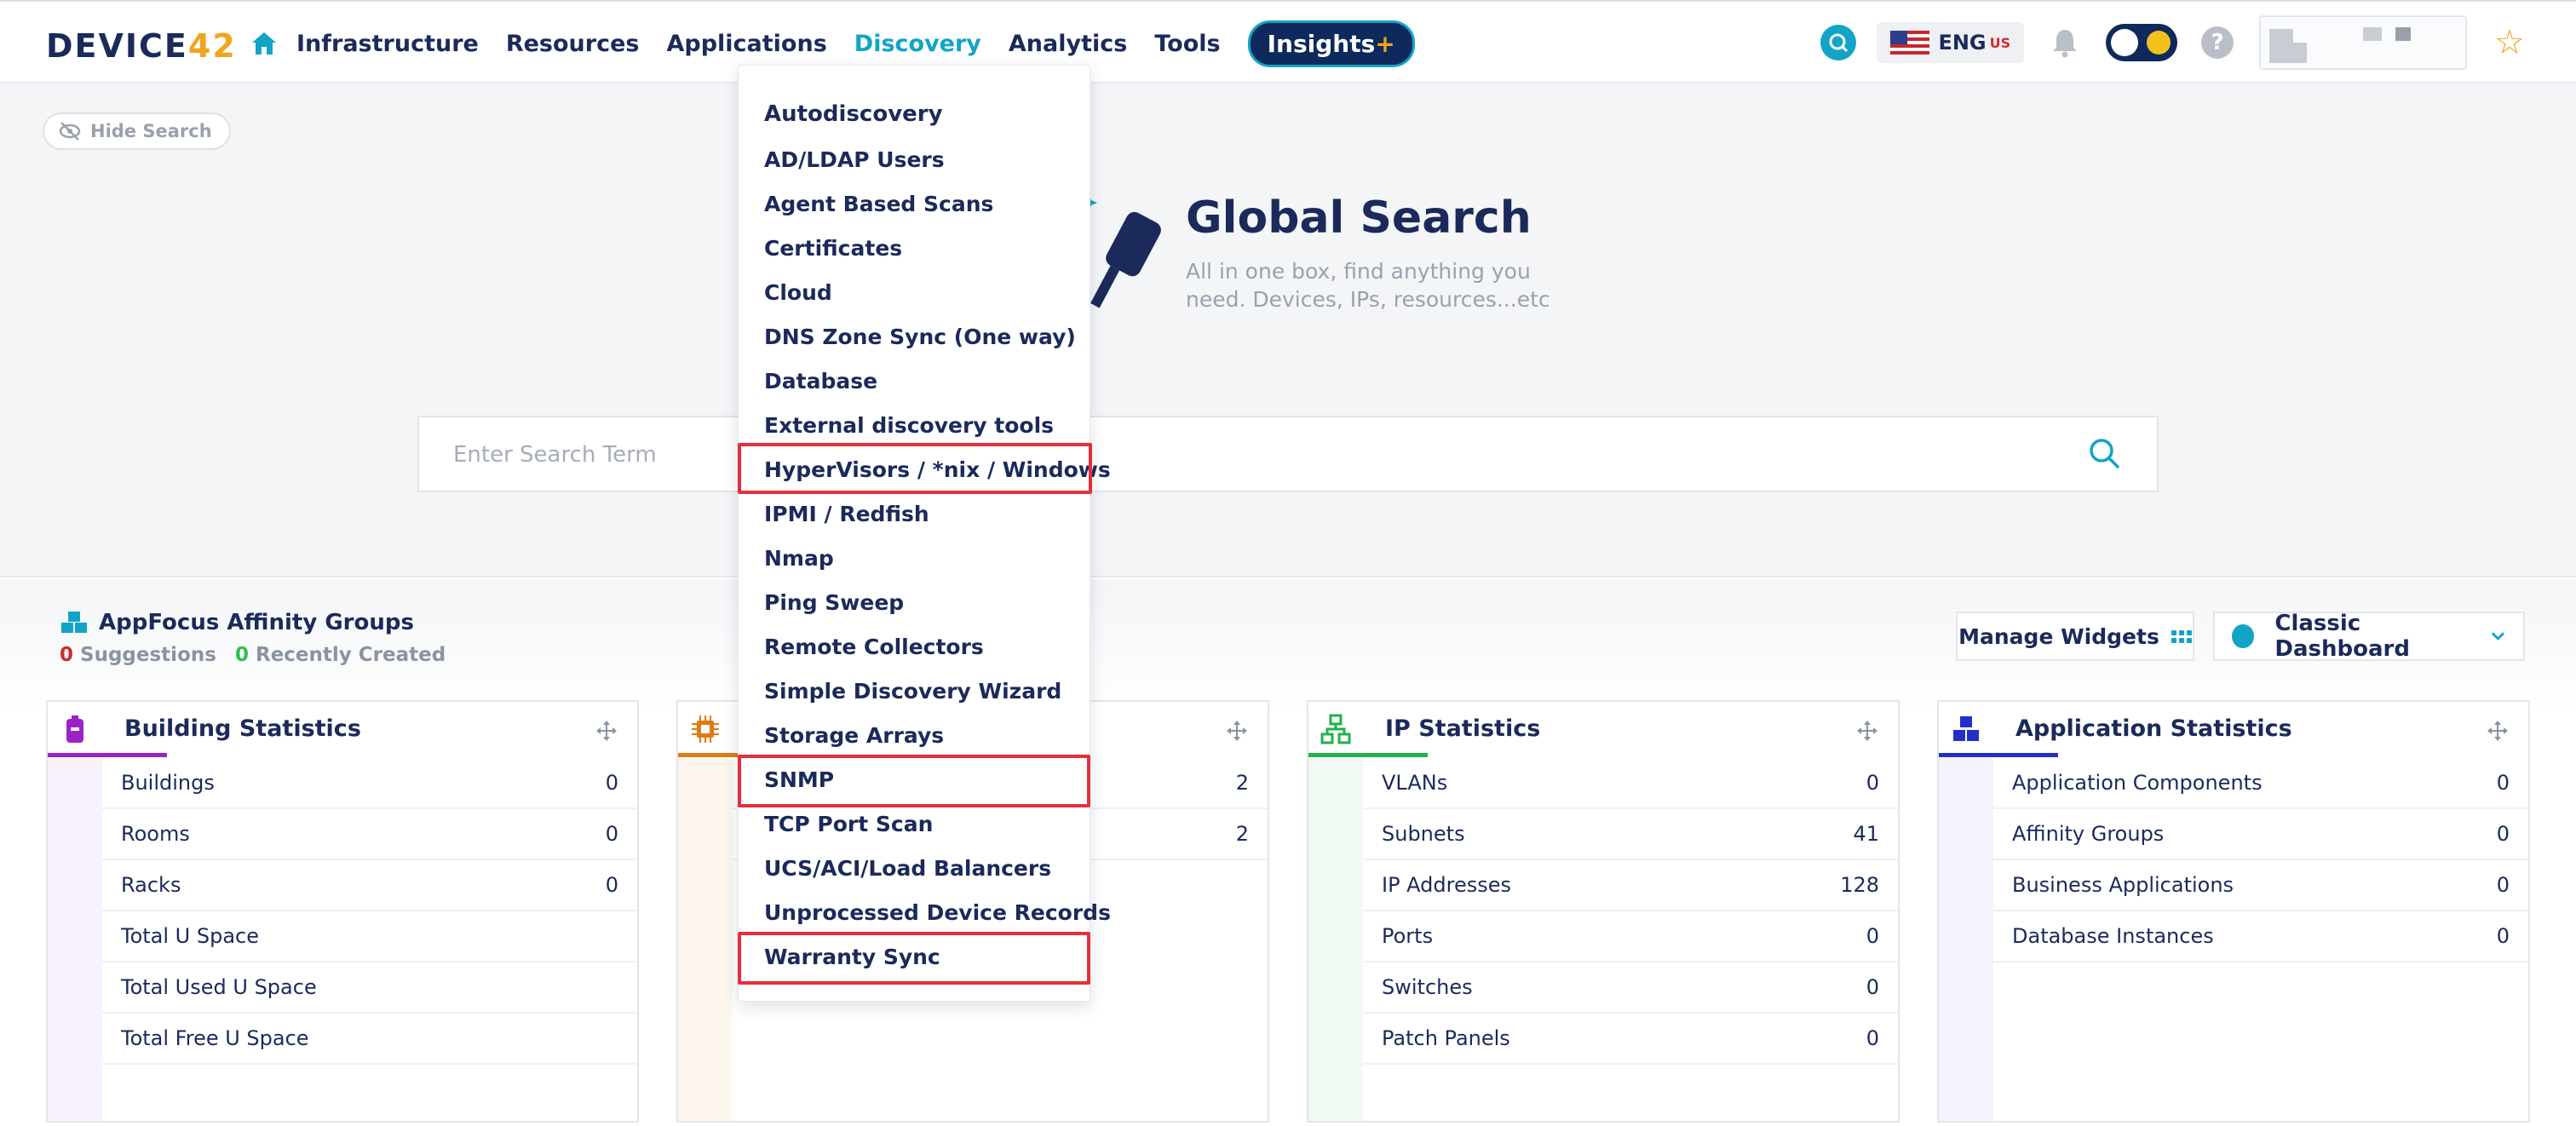 The width and height of the screenshot is (2576, 1126). I want to click on search-icon, so click(2104, 453).